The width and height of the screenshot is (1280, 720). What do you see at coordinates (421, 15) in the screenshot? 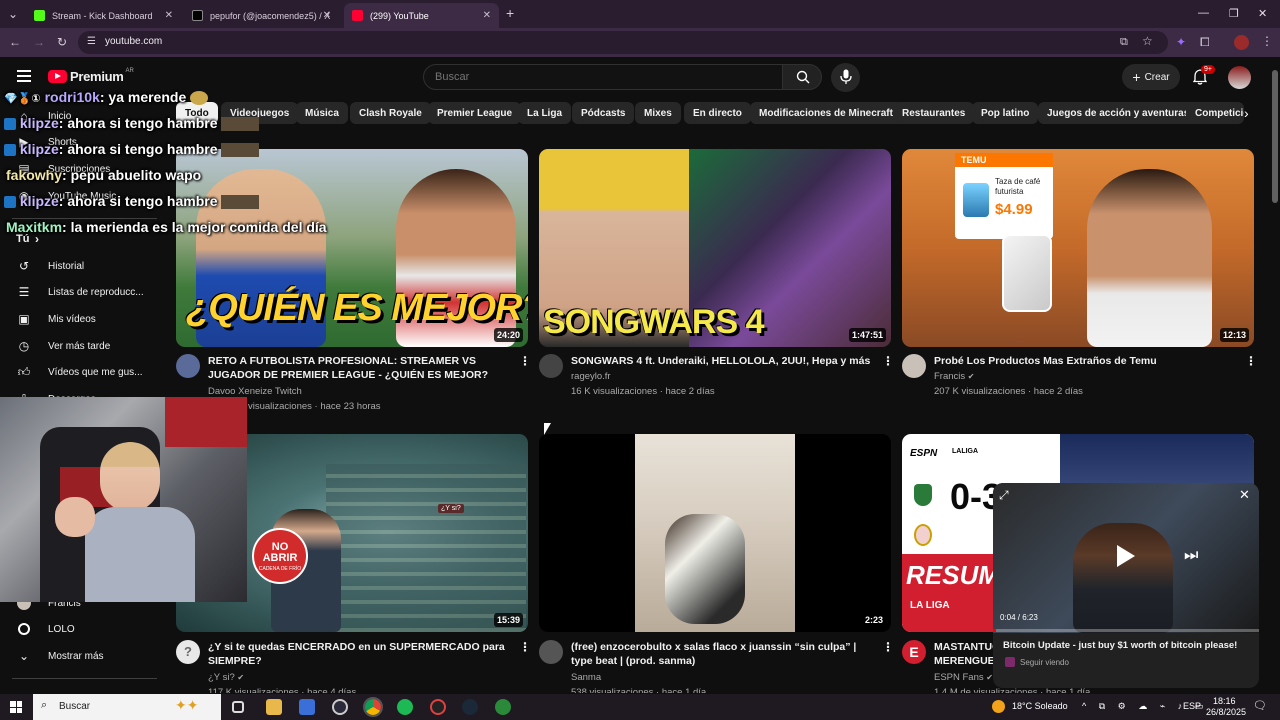
I see `tab-youtube: (299) YouTube ✕` at bounding box center [421, 15].